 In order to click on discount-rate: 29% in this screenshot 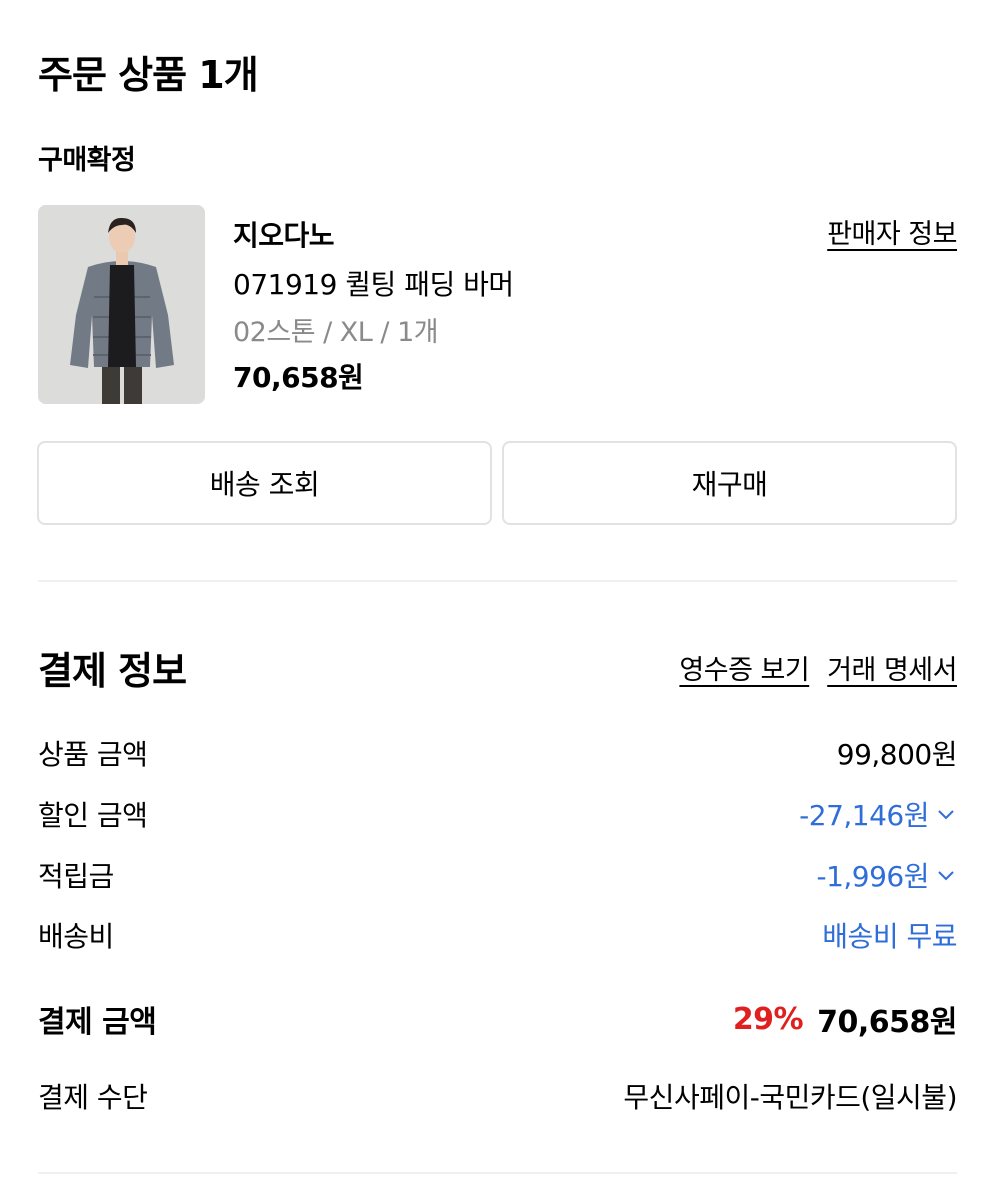, I will do `click(768, 1019)`.